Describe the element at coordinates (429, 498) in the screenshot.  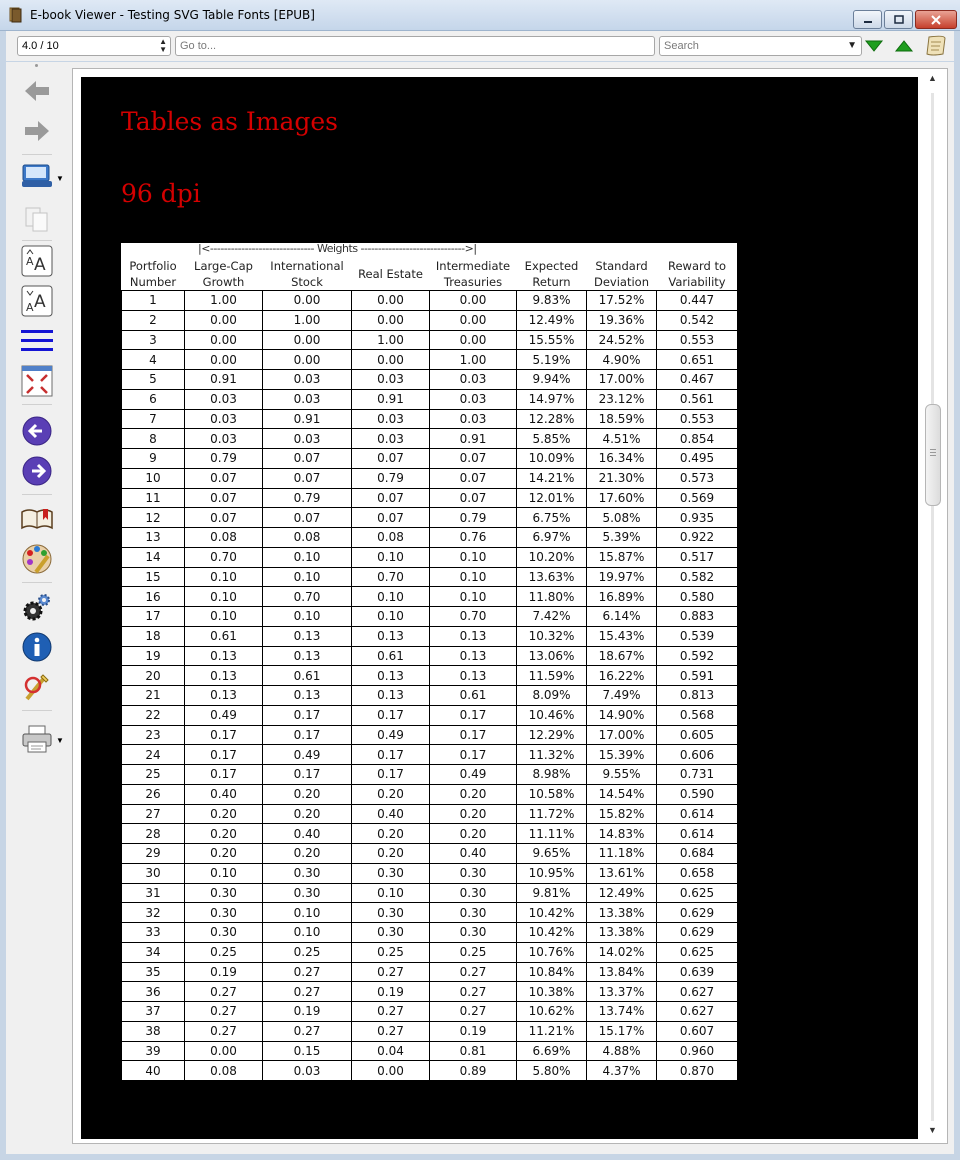
I see `table-row: 11 0.07 0.79 0.07 0.07 12.01% 17.60% 0.569` at that location.